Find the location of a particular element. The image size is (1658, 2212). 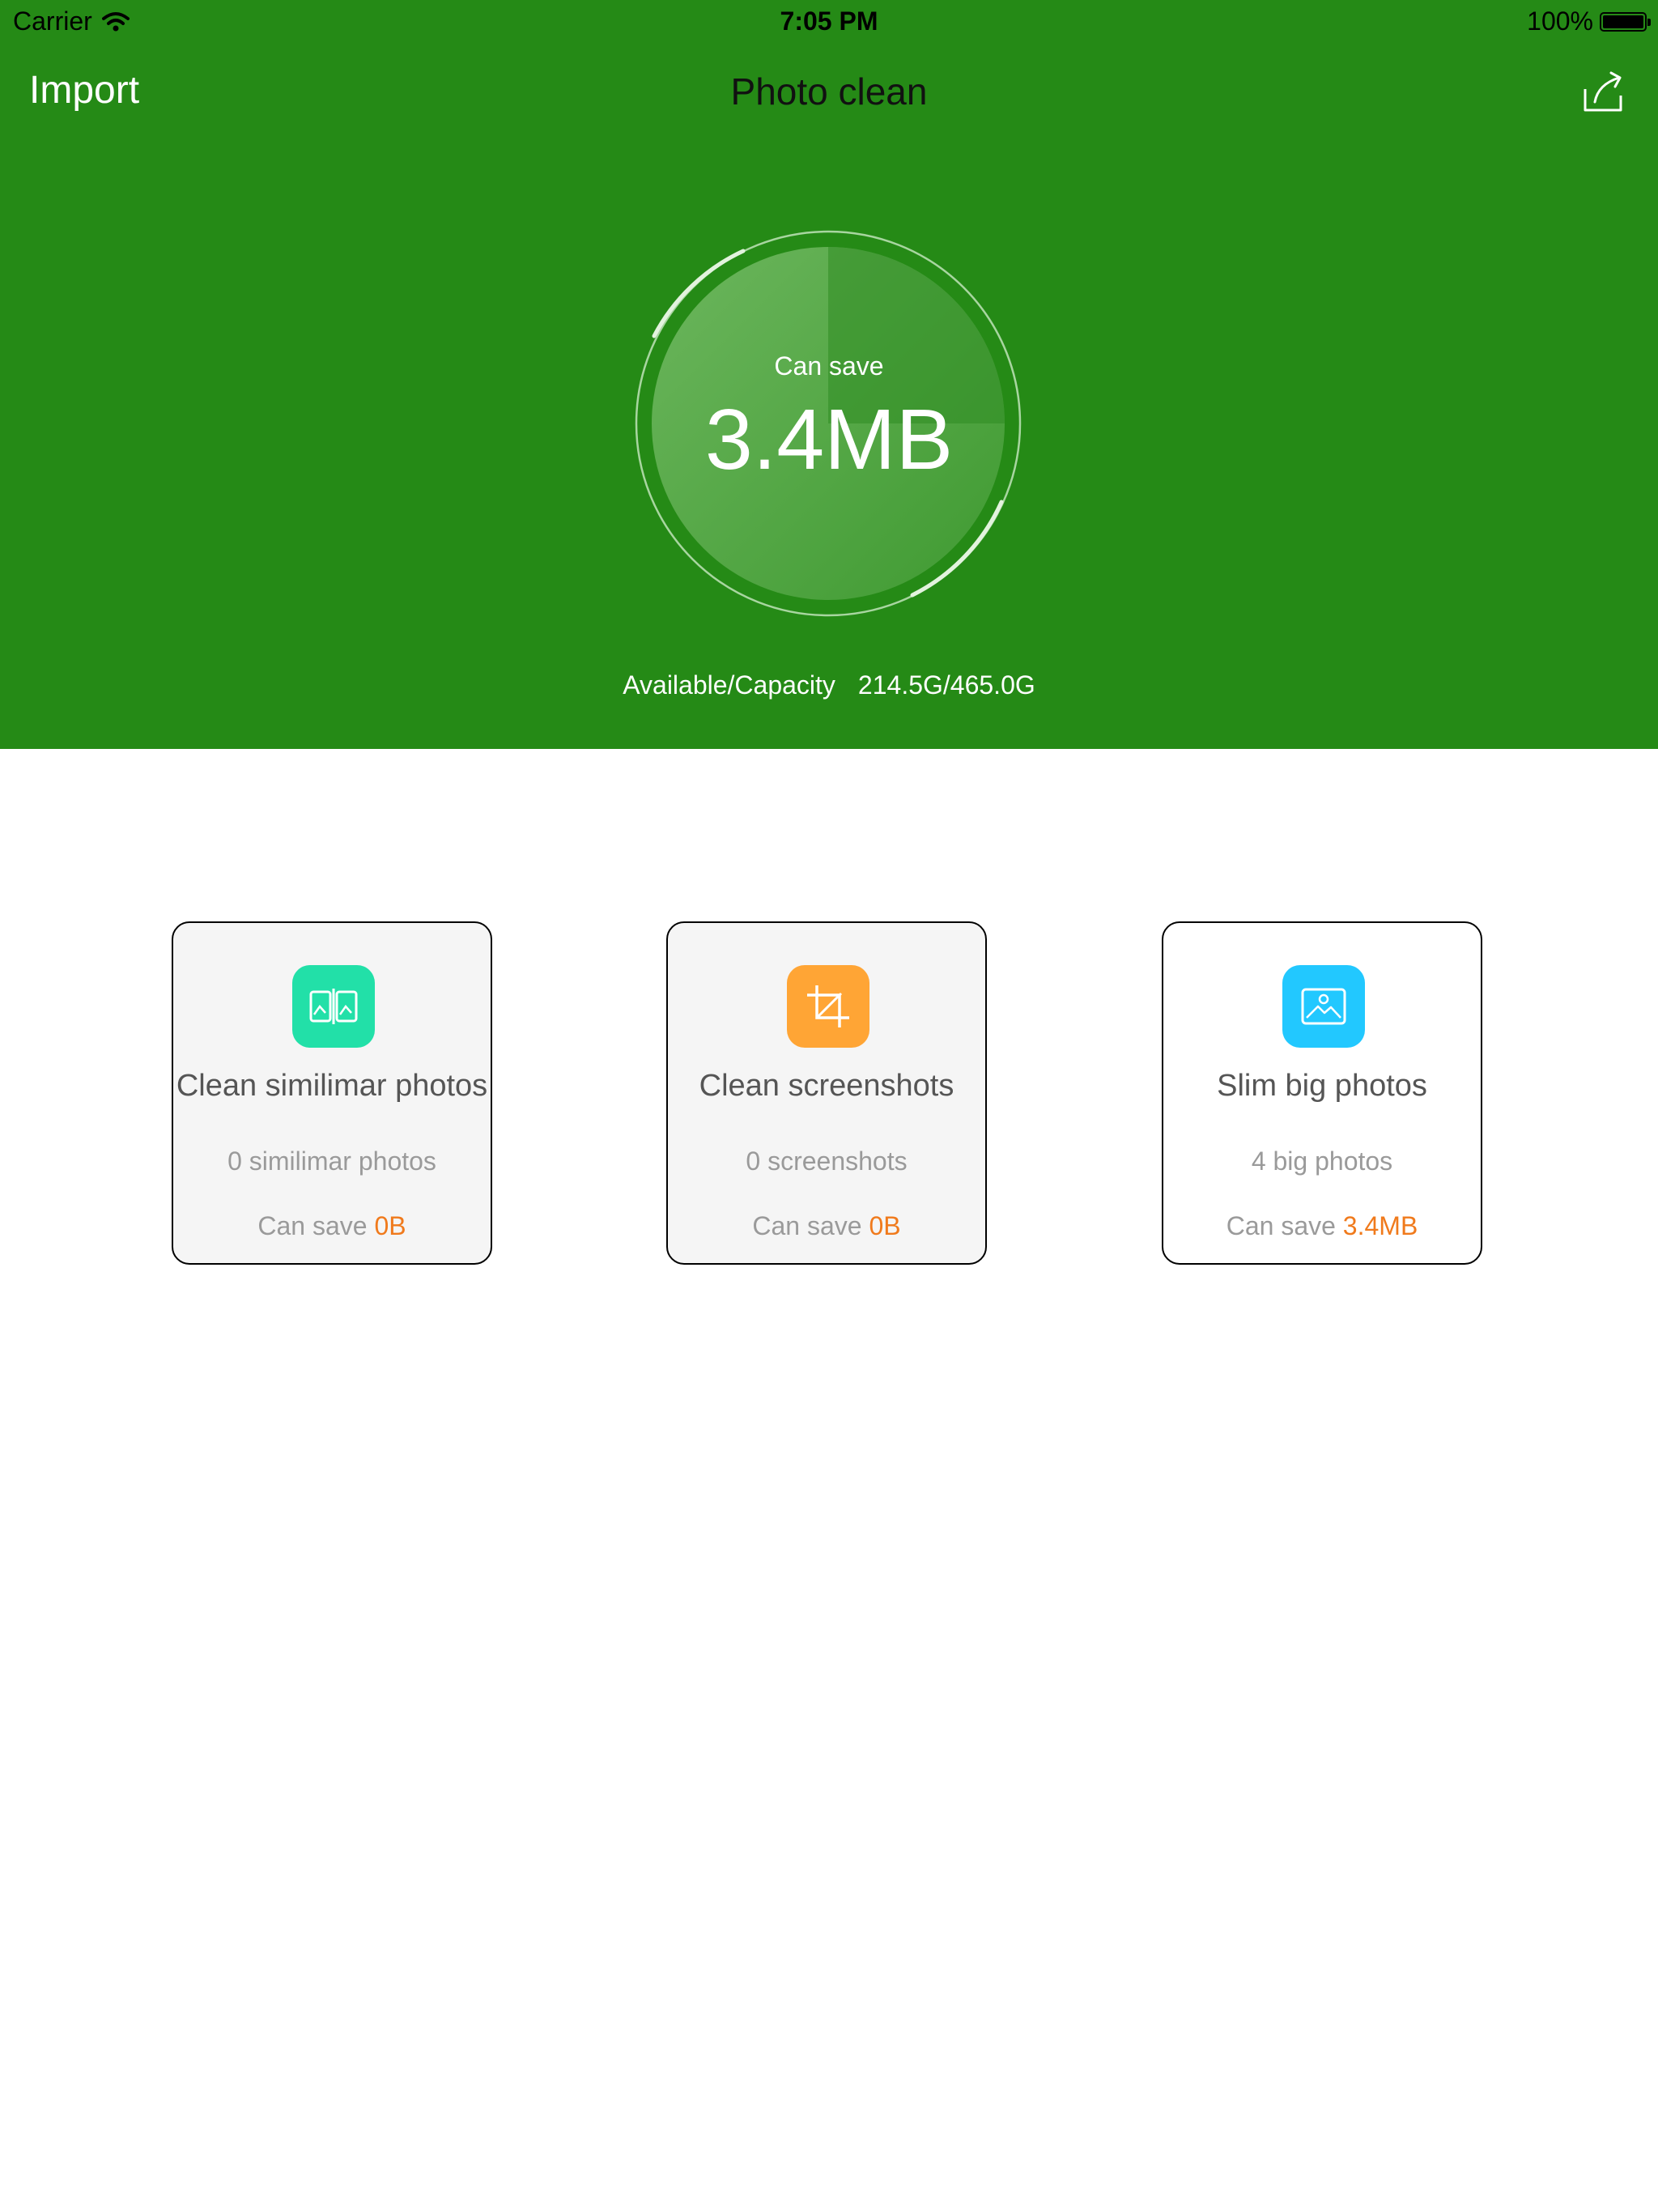

card-title: Clean similimar photos is located at coordinates (332, 1086).